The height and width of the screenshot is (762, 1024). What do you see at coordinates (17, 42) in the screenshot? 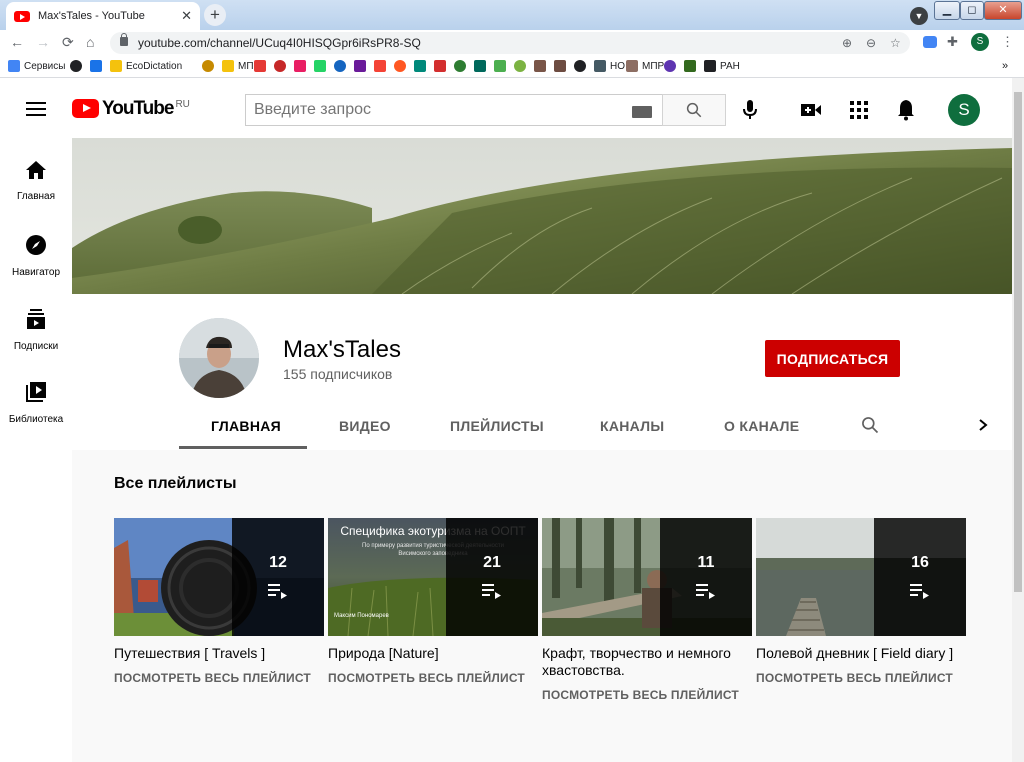
I see `back-icon: ←` at bounding box center [17, 42].